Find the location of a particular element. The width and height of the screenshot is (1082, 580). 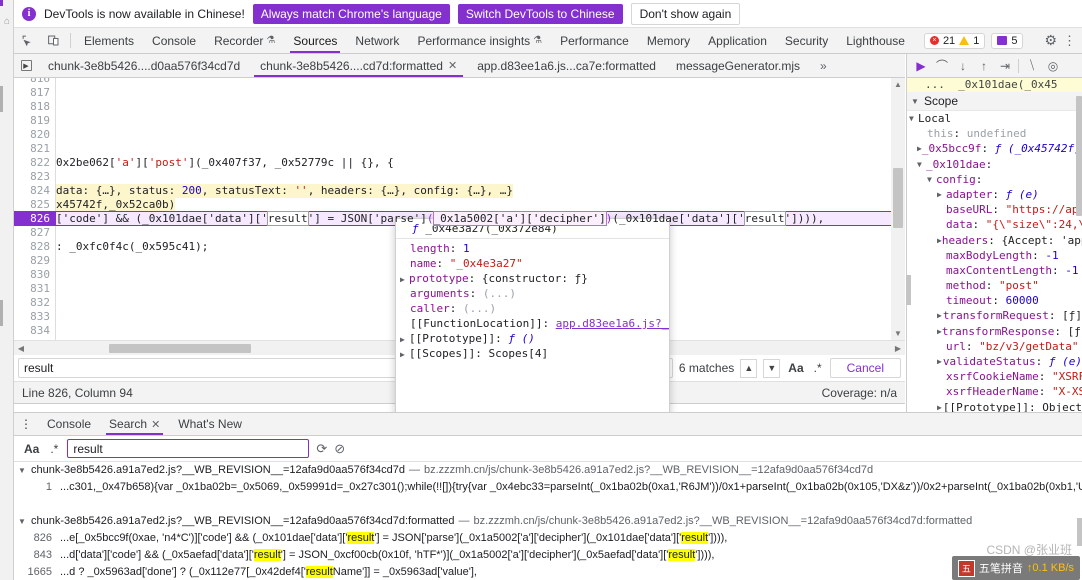

scope-row-transformresponse: ▶transformResponse: [ƒ] is located at coordinates (994, 331).